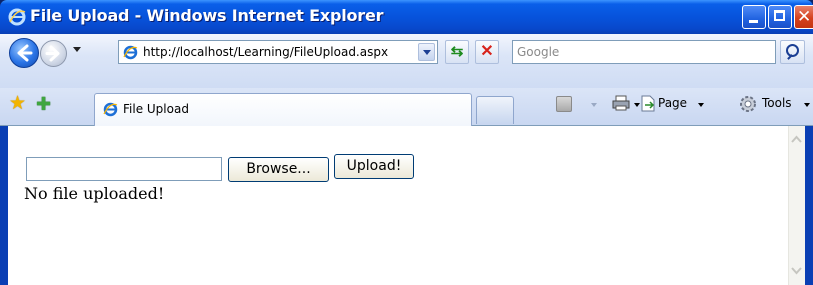  Describe the element at coordinates (807, 105) in the screenshot. I see `tools-dropdown` at that location.